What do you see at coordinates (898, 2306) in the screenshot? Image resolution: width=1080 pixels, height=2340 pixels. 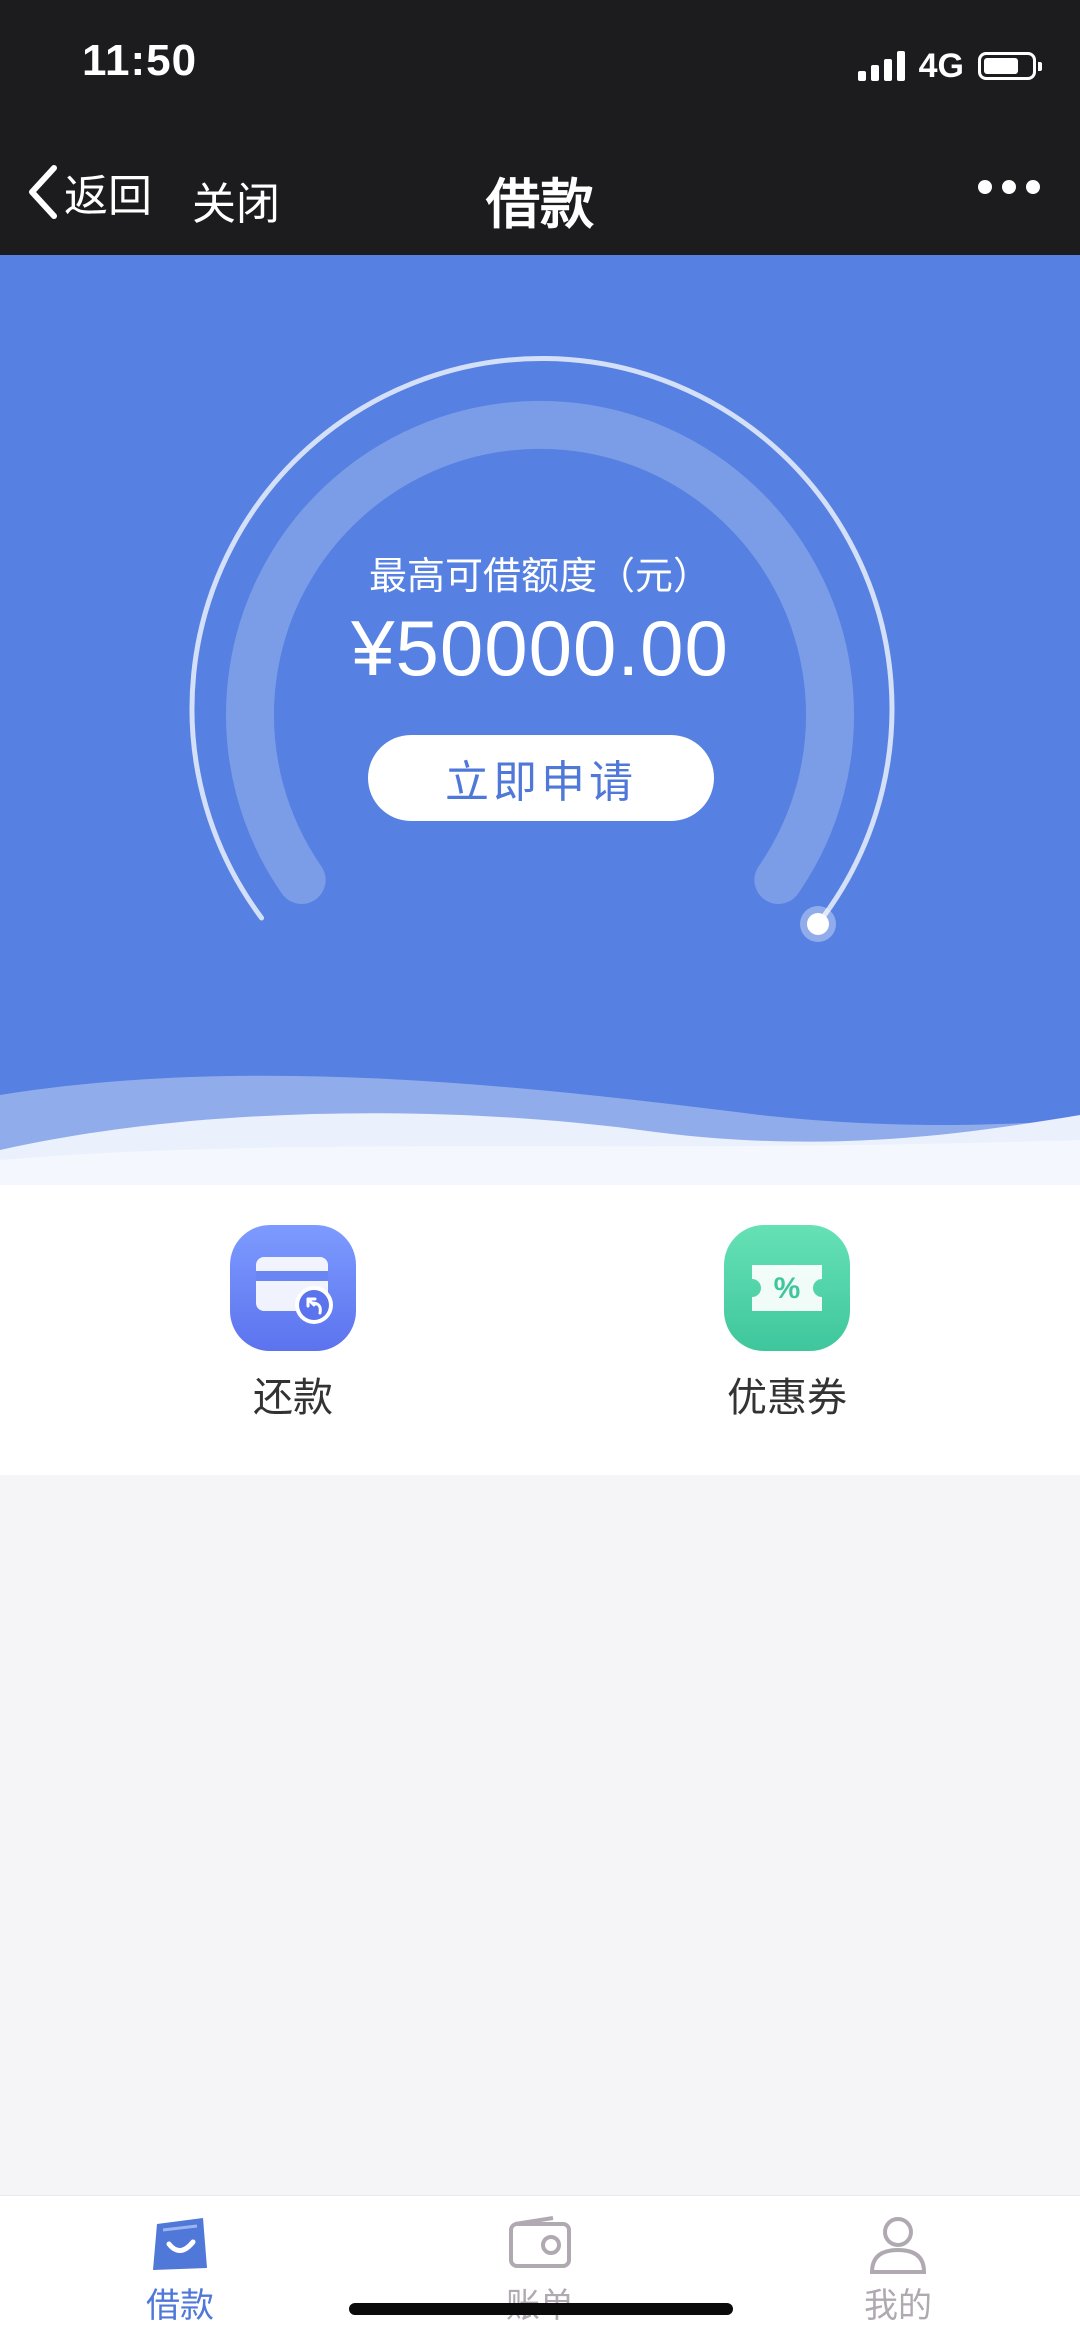 I see `tab-mine-label: 我的` at bounding box center [898, 2306].